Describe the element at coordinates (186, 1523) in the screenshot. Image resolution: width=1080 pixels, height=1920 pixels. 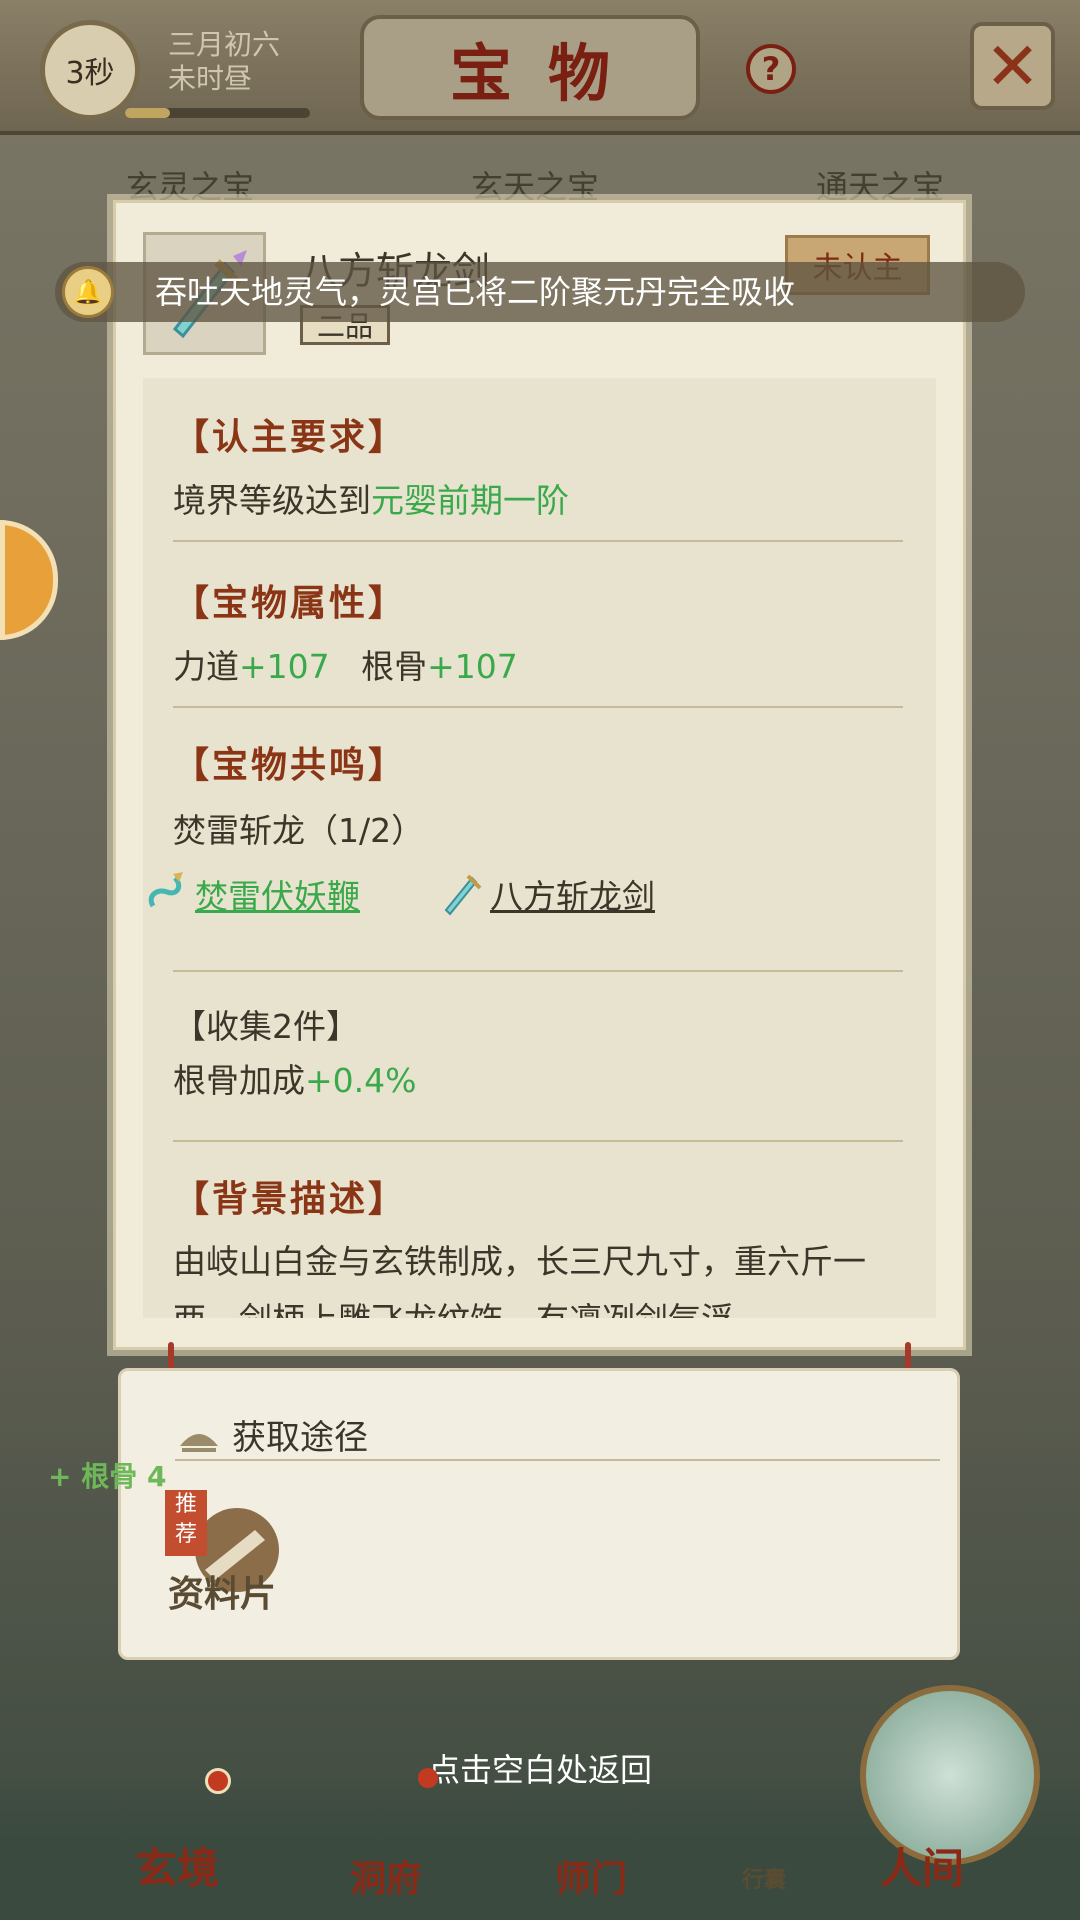
I see `recommend-badge: 推荐` at that location.